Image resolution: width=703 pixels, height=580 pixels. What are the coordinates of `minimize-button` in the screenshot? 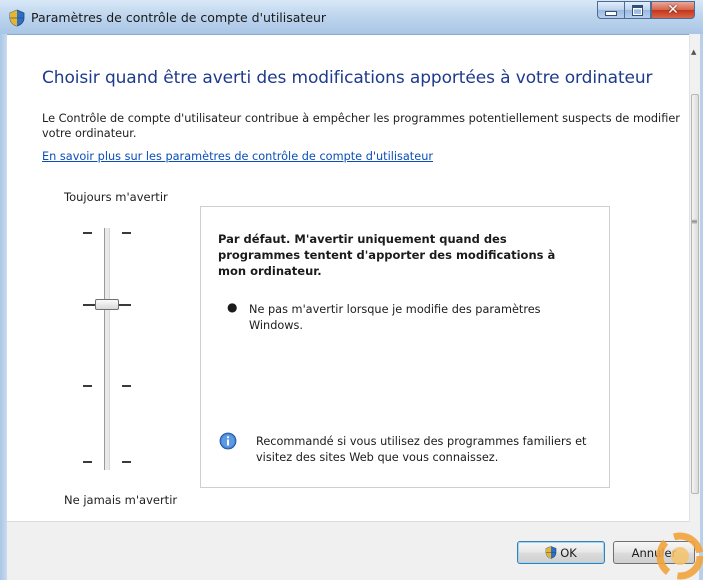 It's located at (610, 10).